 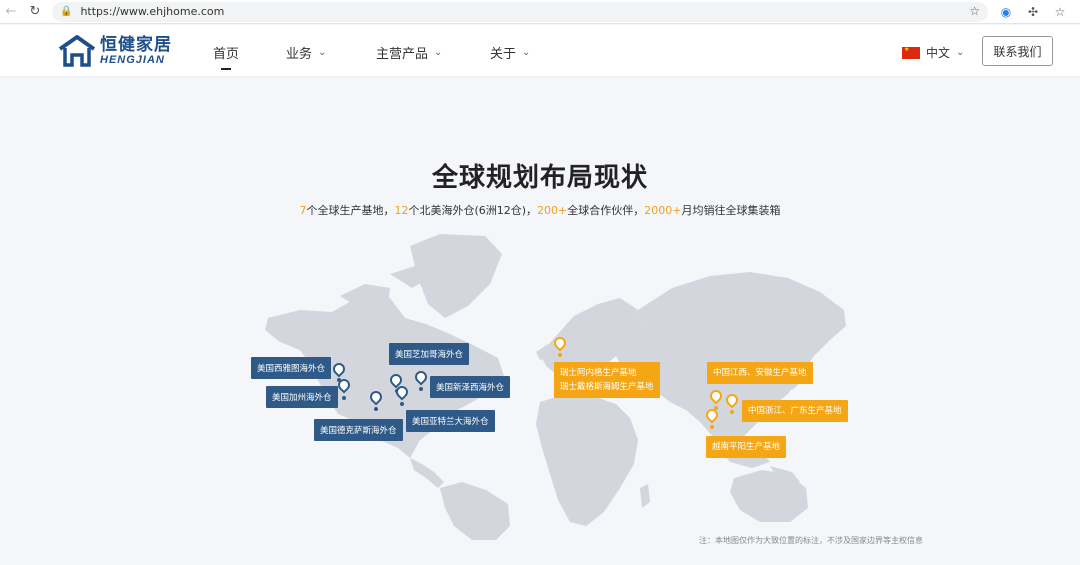 I want to click on nav-products: 主营产品 ⌄, so click(x=409, y=52).